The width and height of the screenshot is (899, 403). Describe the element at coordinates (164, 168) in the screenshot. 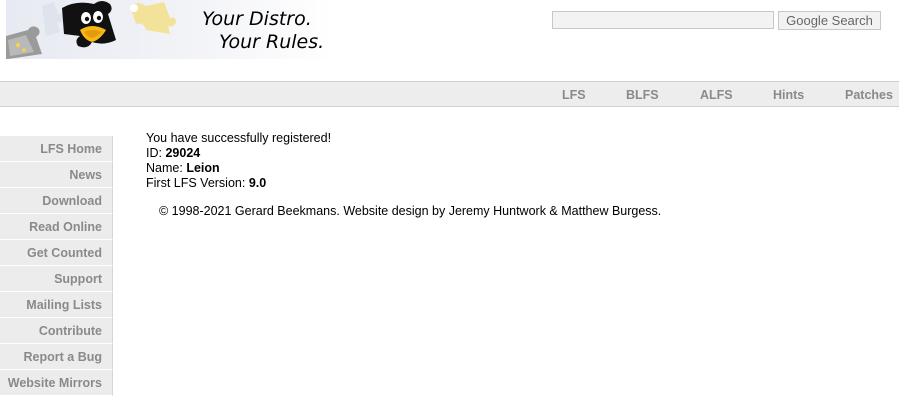

I see `name-label: Name:` at that location.